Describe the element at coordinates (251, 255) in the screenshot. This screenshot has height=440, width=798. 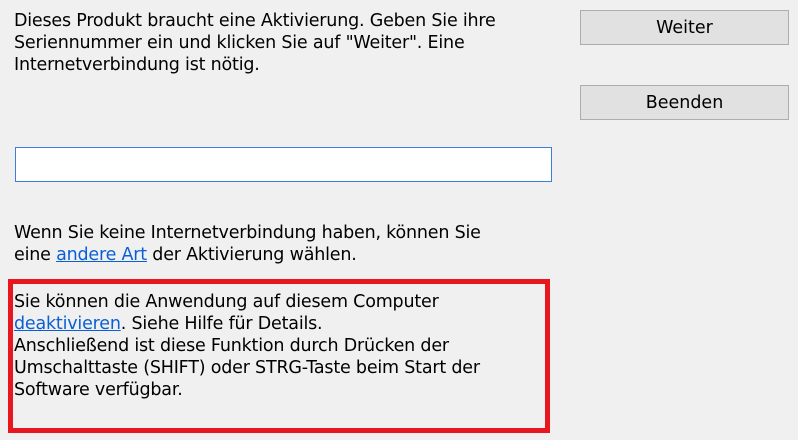
I see `offline-line-2-suffix: der Aktivierung wählen.` at that location.